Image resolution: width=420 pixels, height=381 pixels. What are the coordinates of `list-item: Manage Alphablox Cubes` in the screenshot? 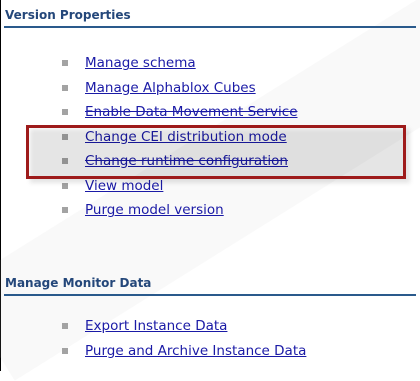 It's located at (180, 88).